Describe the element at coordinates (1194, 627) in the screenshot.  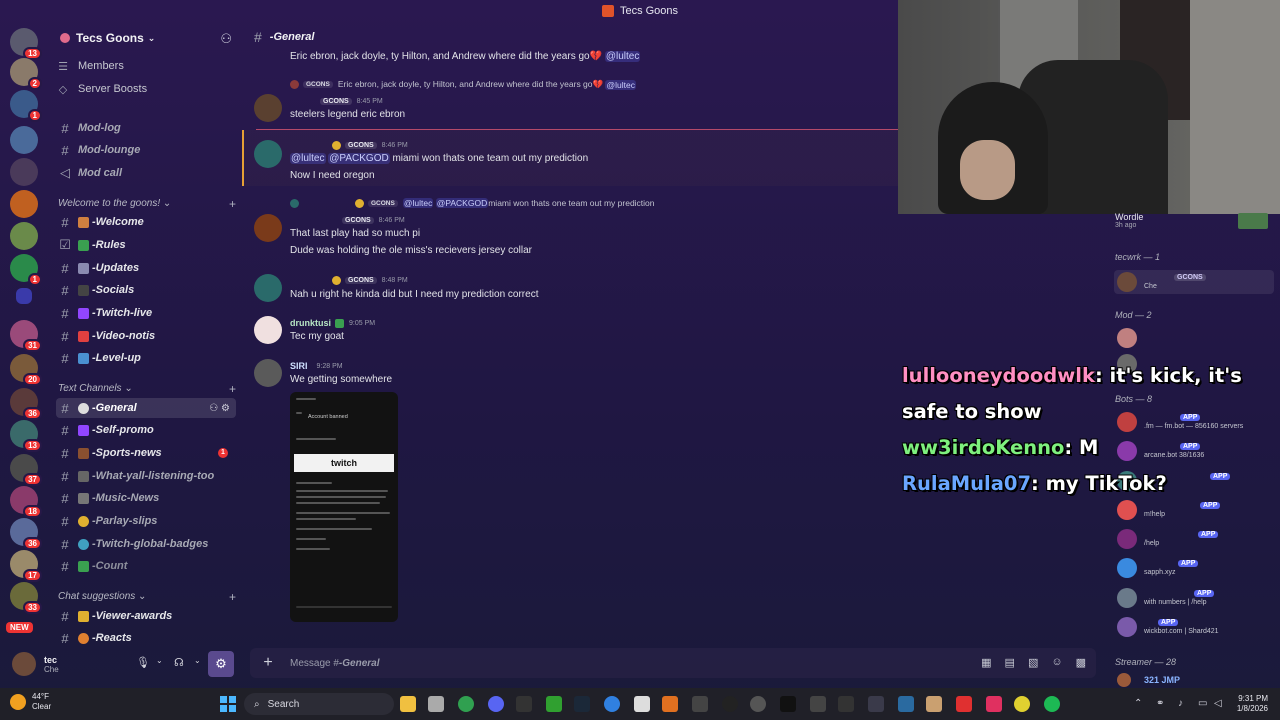
I see `bot-row: APP wickbot.com | Shard421` at that location.